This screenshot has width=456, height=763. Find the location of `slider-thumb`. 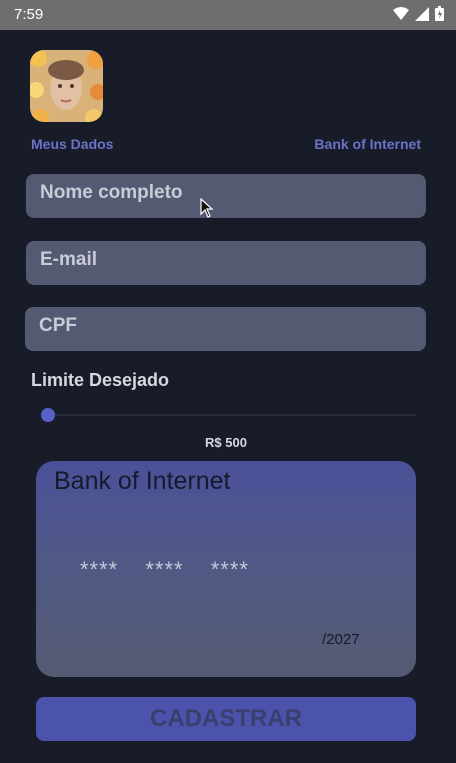

slider-thumb is located at coordinates (48, 415).